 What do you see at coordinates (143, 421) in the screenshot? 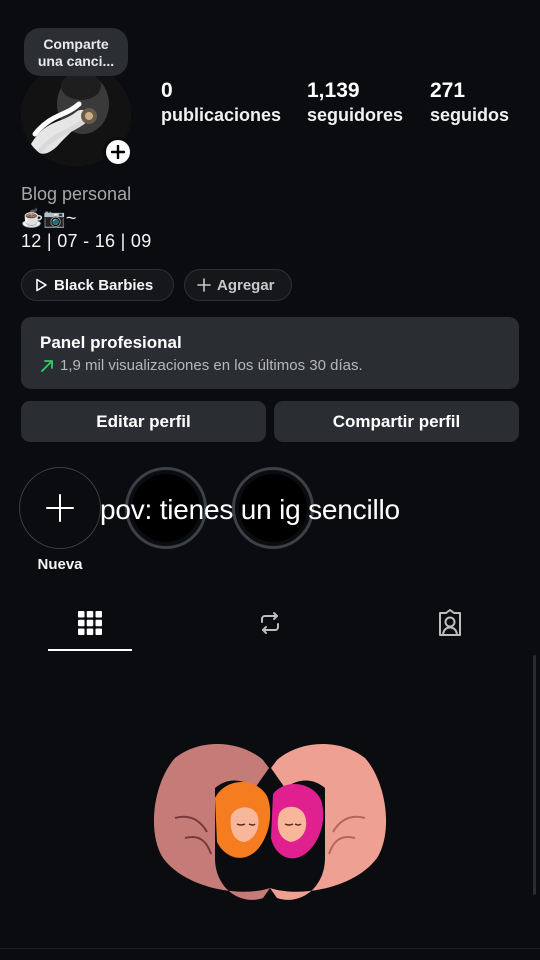
I see `edit-profile-button: Editar perfil` at bounding box center [143, 421].